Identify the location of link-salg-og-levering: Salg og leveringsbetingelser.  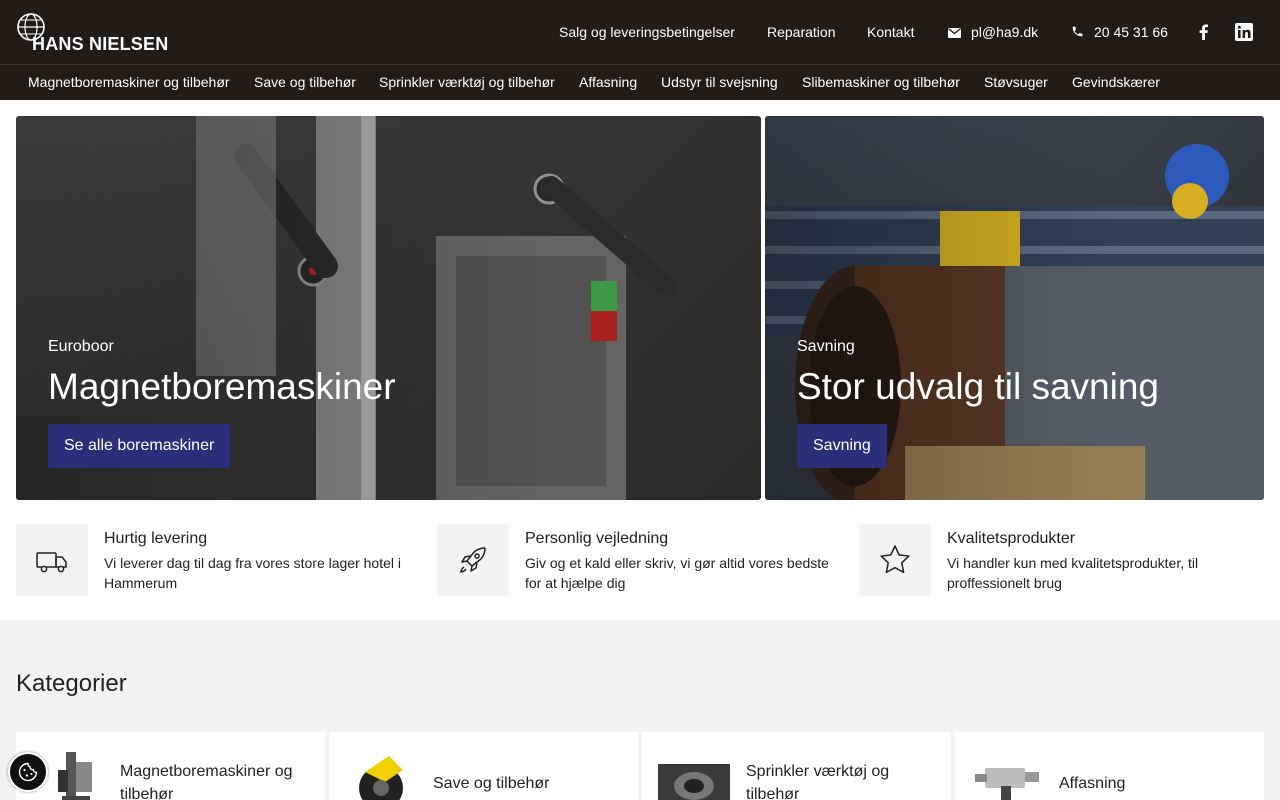
(647, 32).